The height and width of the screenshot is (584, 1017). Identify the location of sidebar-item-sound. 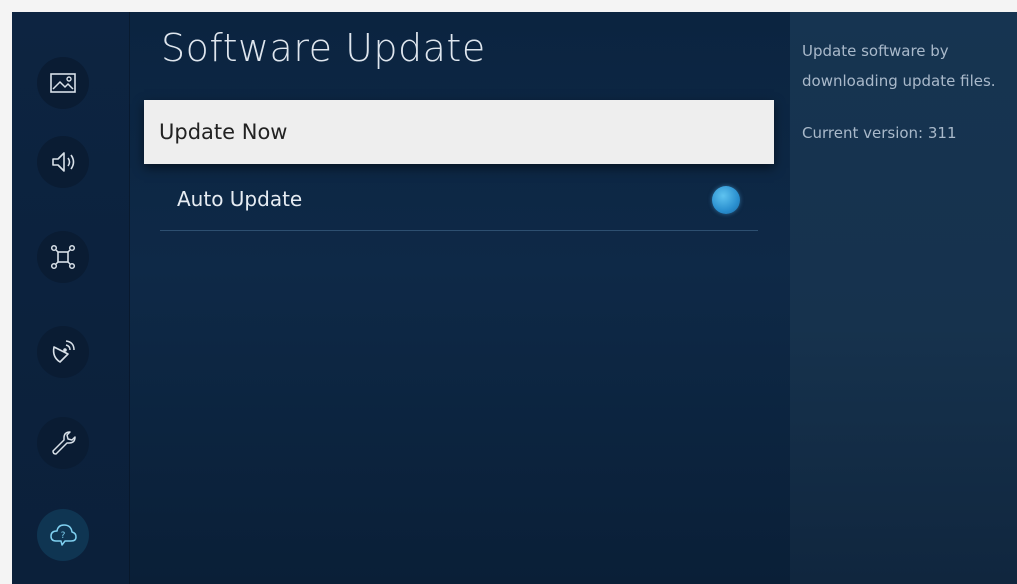
(63, 162).